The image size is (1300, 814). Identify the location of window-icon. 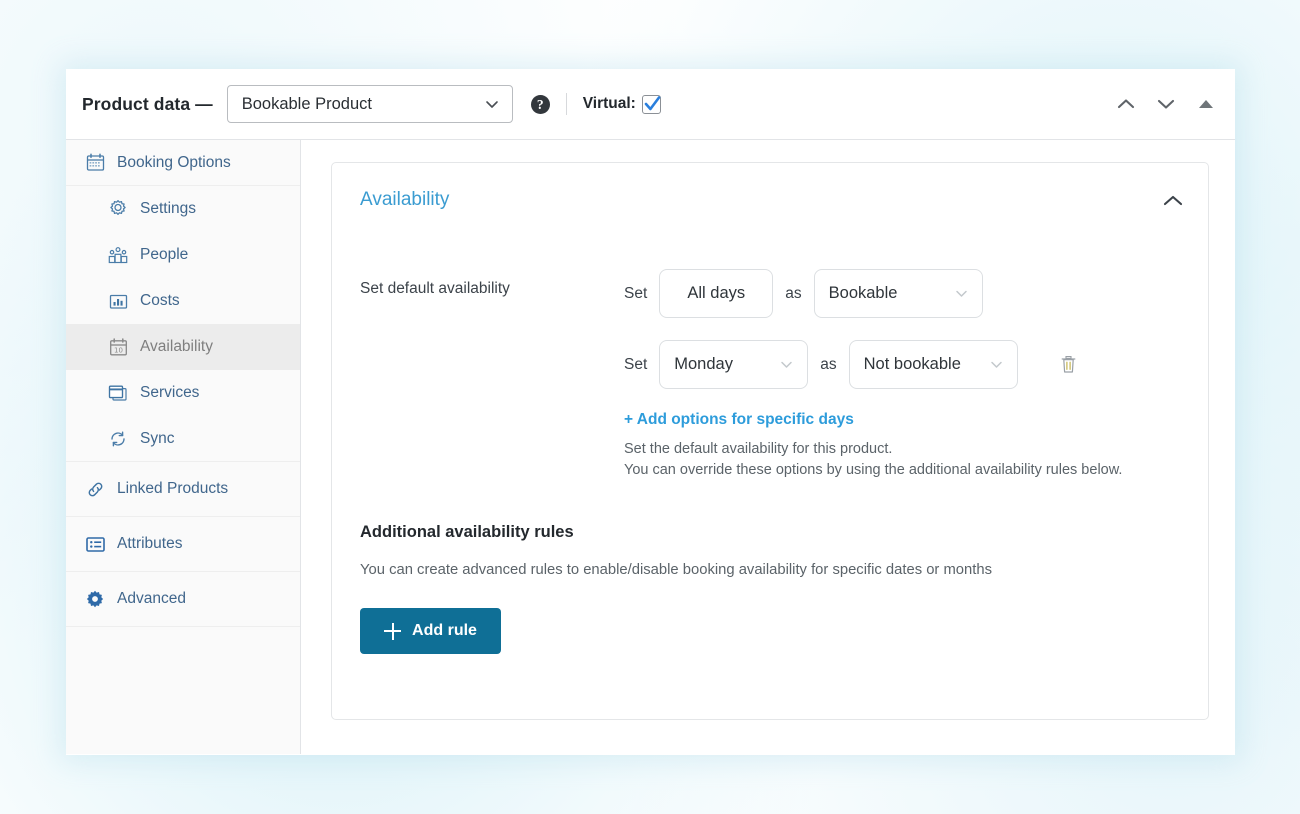
(118, 393).